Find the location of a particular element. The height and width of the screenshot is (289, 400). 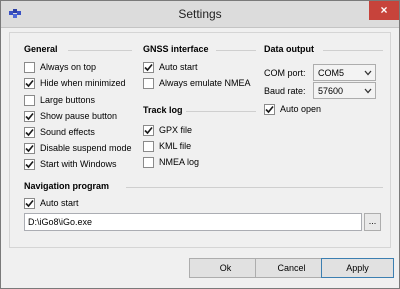

checkbox-large-buttons: Large buttons is located at coordinates (59, 100).